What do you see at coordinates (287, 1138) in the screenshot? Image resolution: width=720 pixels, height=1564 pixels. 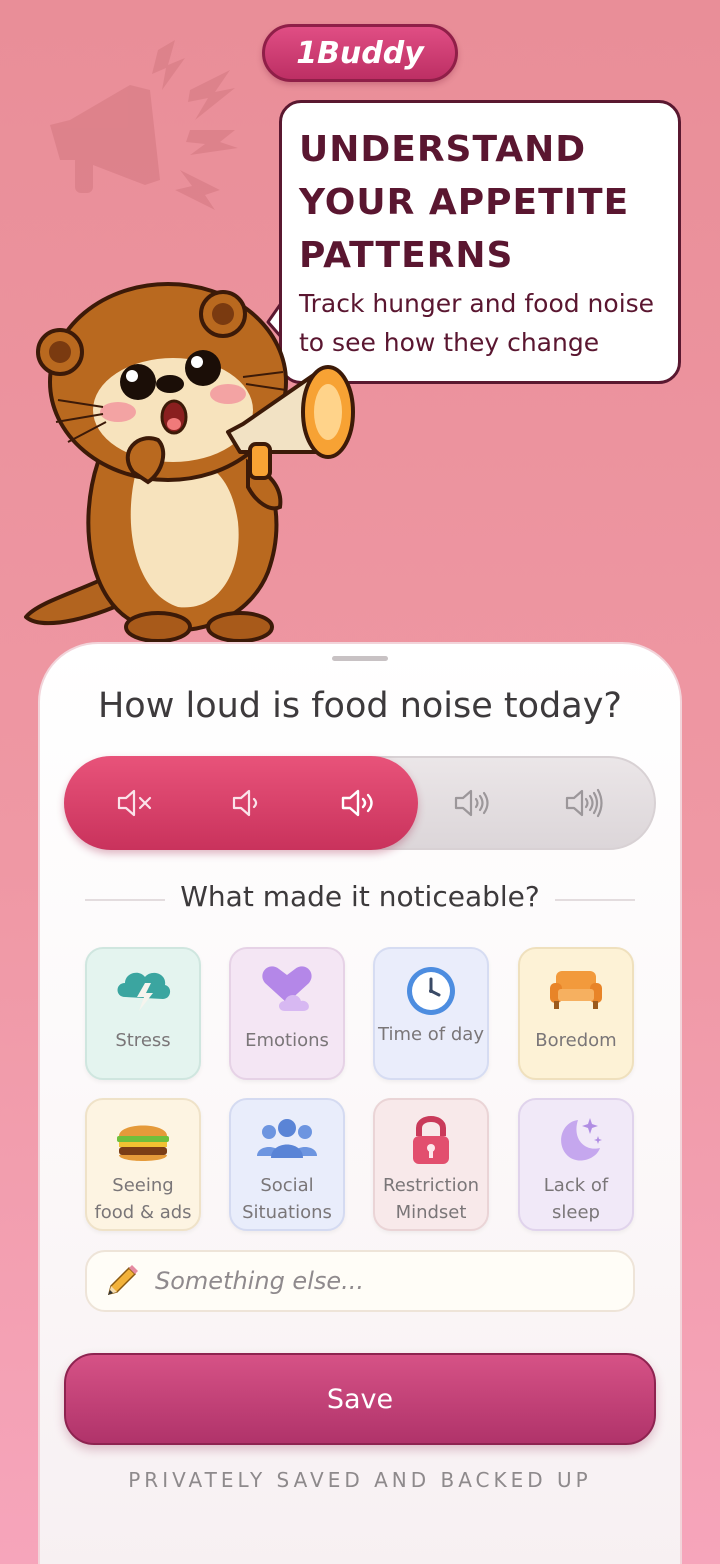 I see `people-icon` at bounding box center [287, 1138].